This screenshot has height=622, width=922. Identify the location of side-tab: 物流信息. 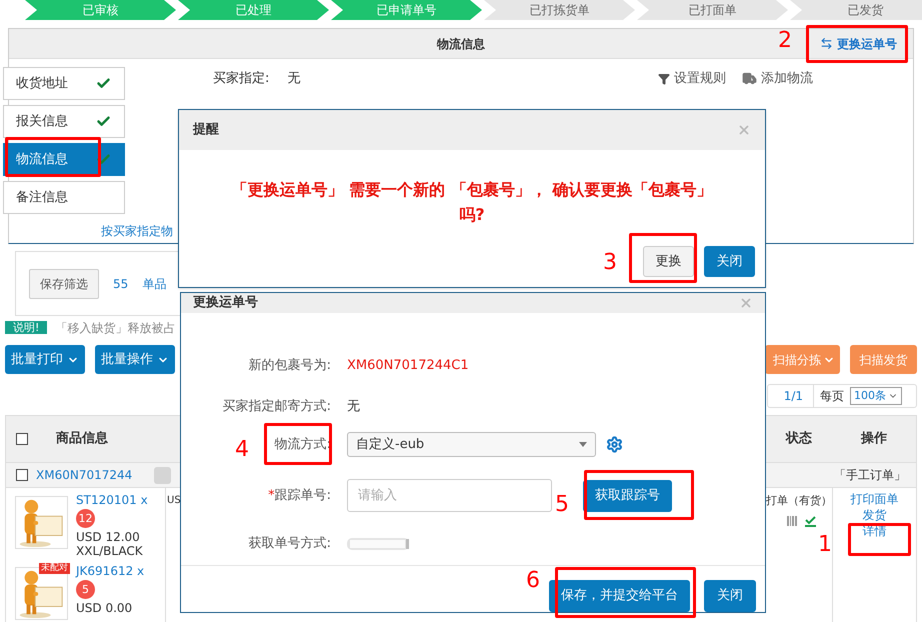
(64, 159).